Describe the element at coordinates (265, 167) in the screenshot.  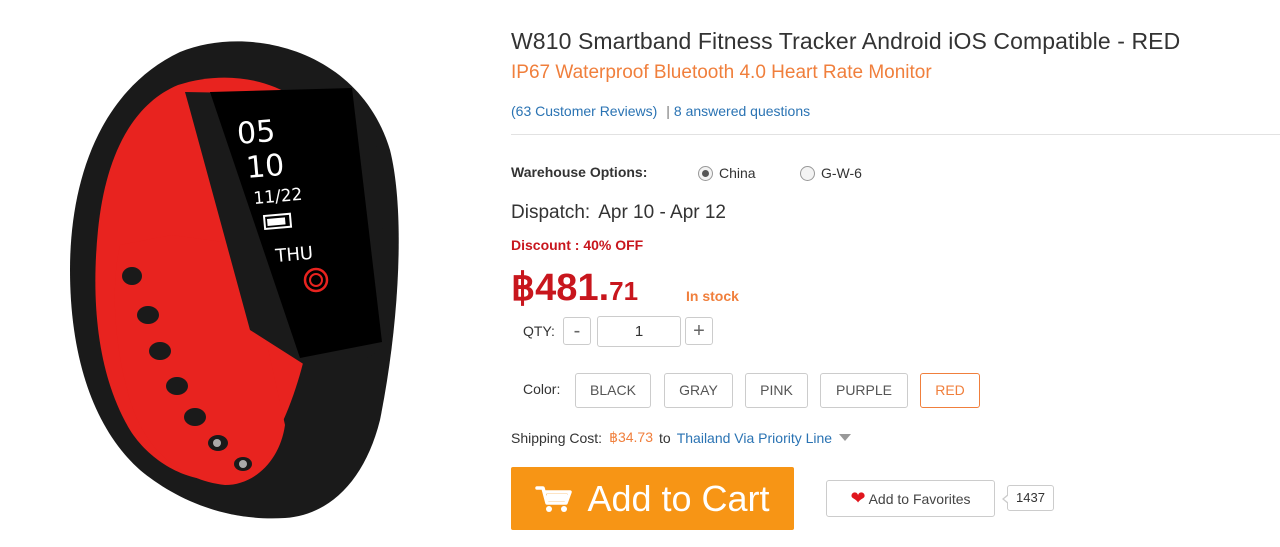
I see `svg-text: 10` at that location.